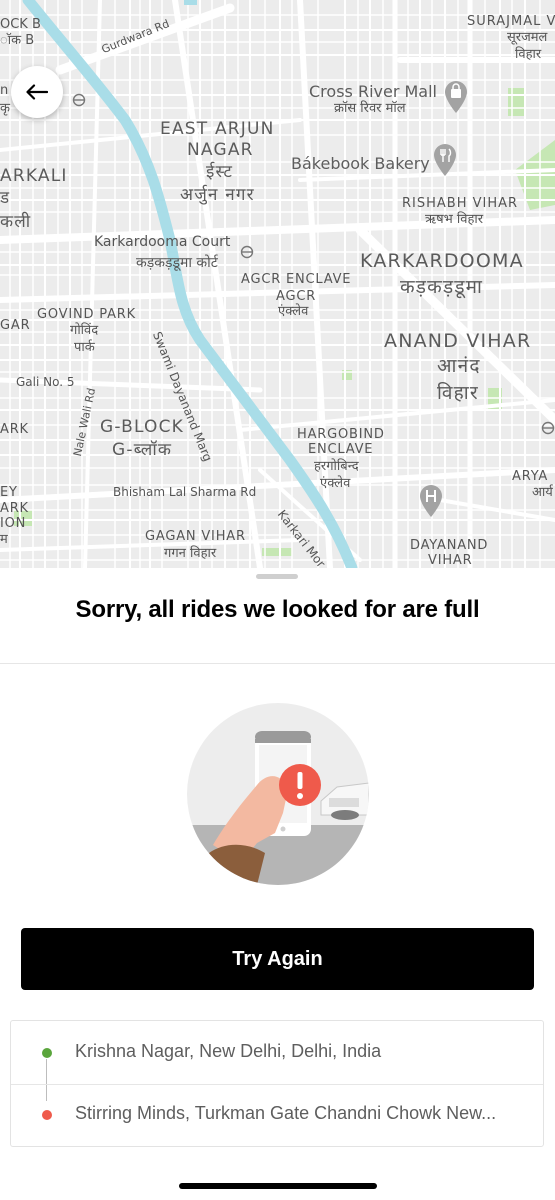 The height and width of the screenshot is (1200, 555). What do you see at coordinates (142, 450) in the screenshot?
I see `area-g-block-hi: G-ब्लॉक` at bounding box center [142, 450].